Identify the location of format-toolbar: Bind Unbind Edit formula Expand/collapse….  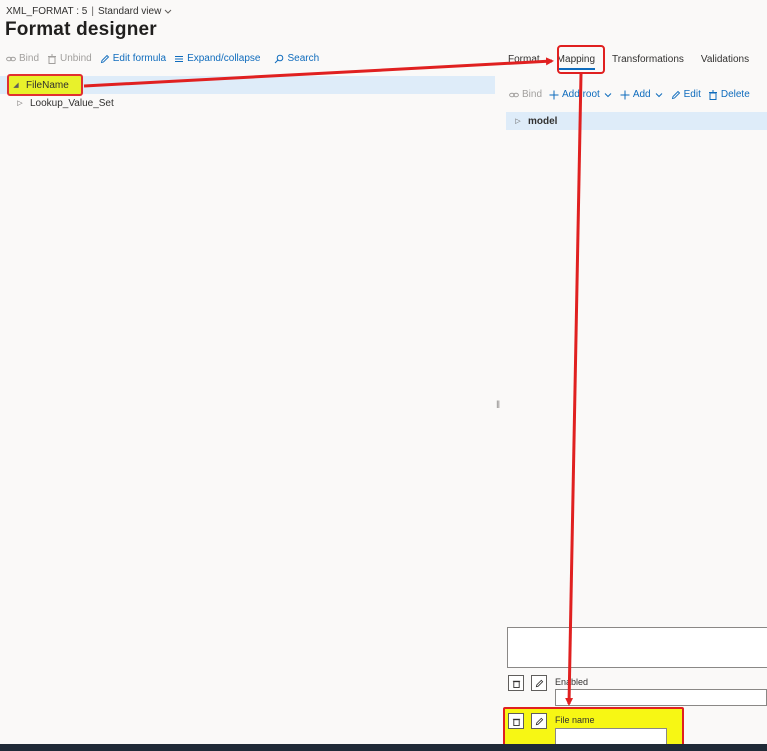
(162, 58).